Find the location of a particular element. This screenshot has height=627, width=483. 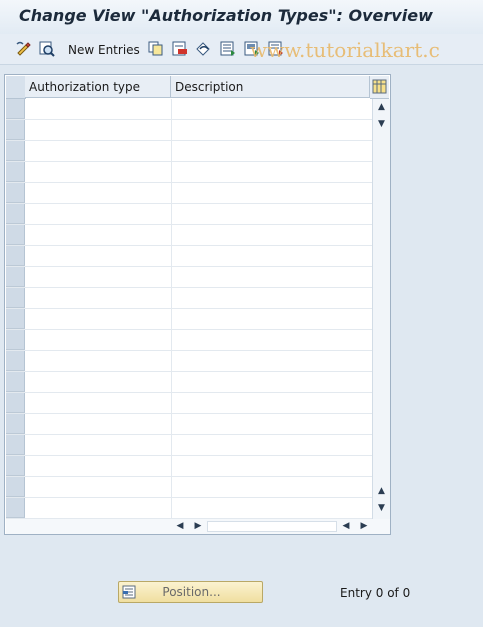

column-header-description: Description is located at coordinates (270, 87).